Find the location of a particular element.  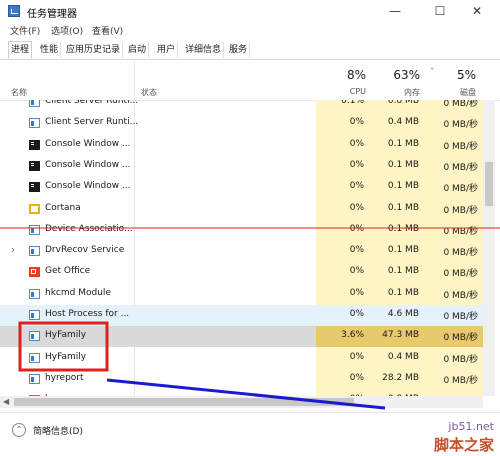

table-row: Get Office 0% 0.1 MB 0 MB/秒 is located at coordinates (241, 272).